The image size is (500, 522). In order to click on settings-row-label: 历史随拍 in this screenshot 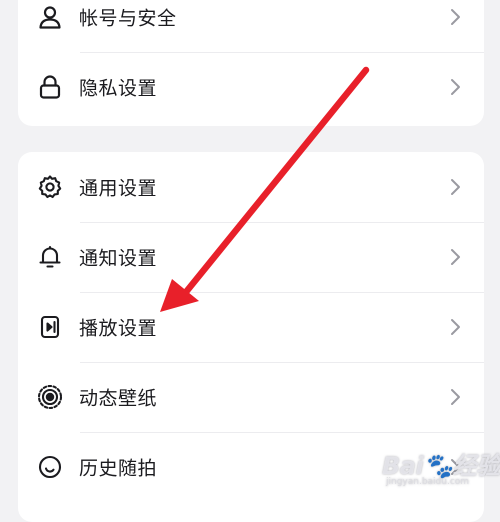, I will do `click(118, 468)`.